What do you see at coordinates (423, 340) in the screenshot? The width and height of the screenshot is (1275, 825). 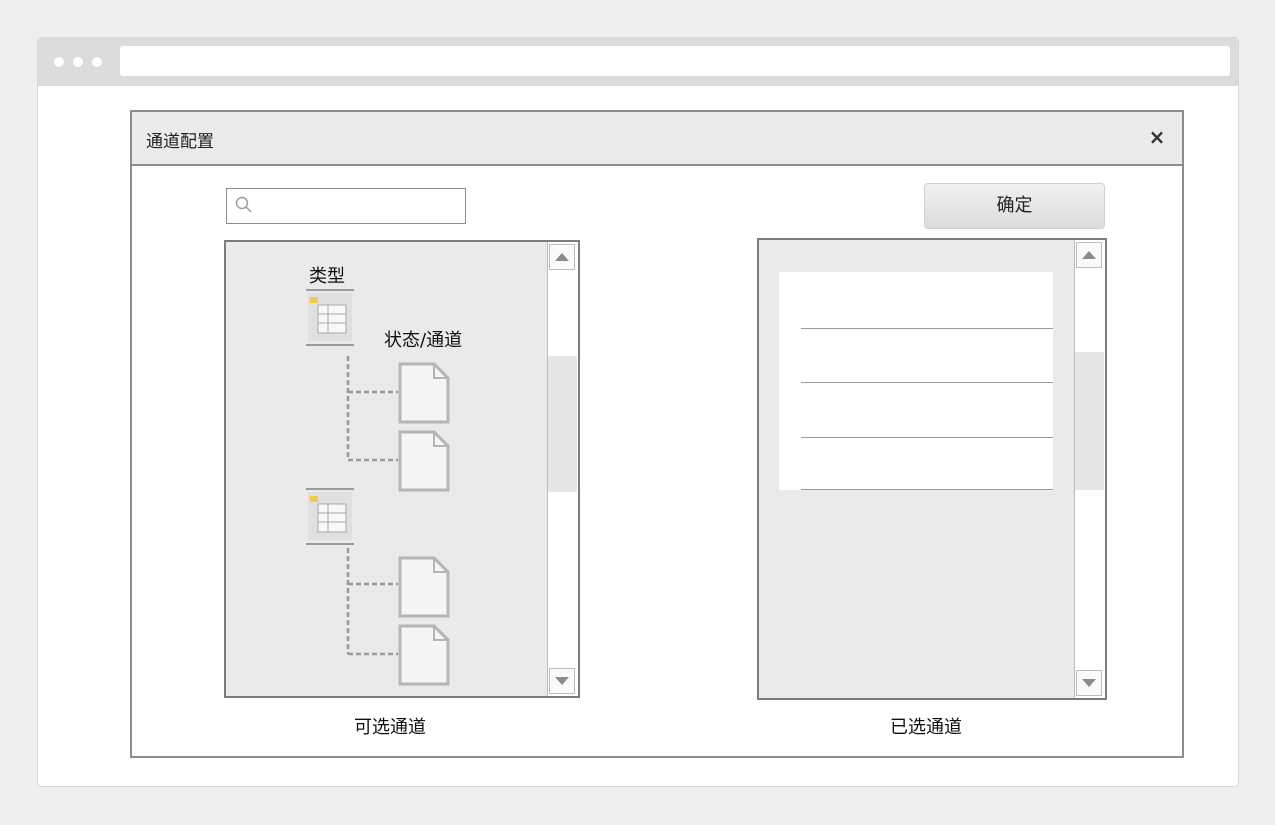 I see `tree-status-label: 状态/通道` at bounding box center [423, 340].